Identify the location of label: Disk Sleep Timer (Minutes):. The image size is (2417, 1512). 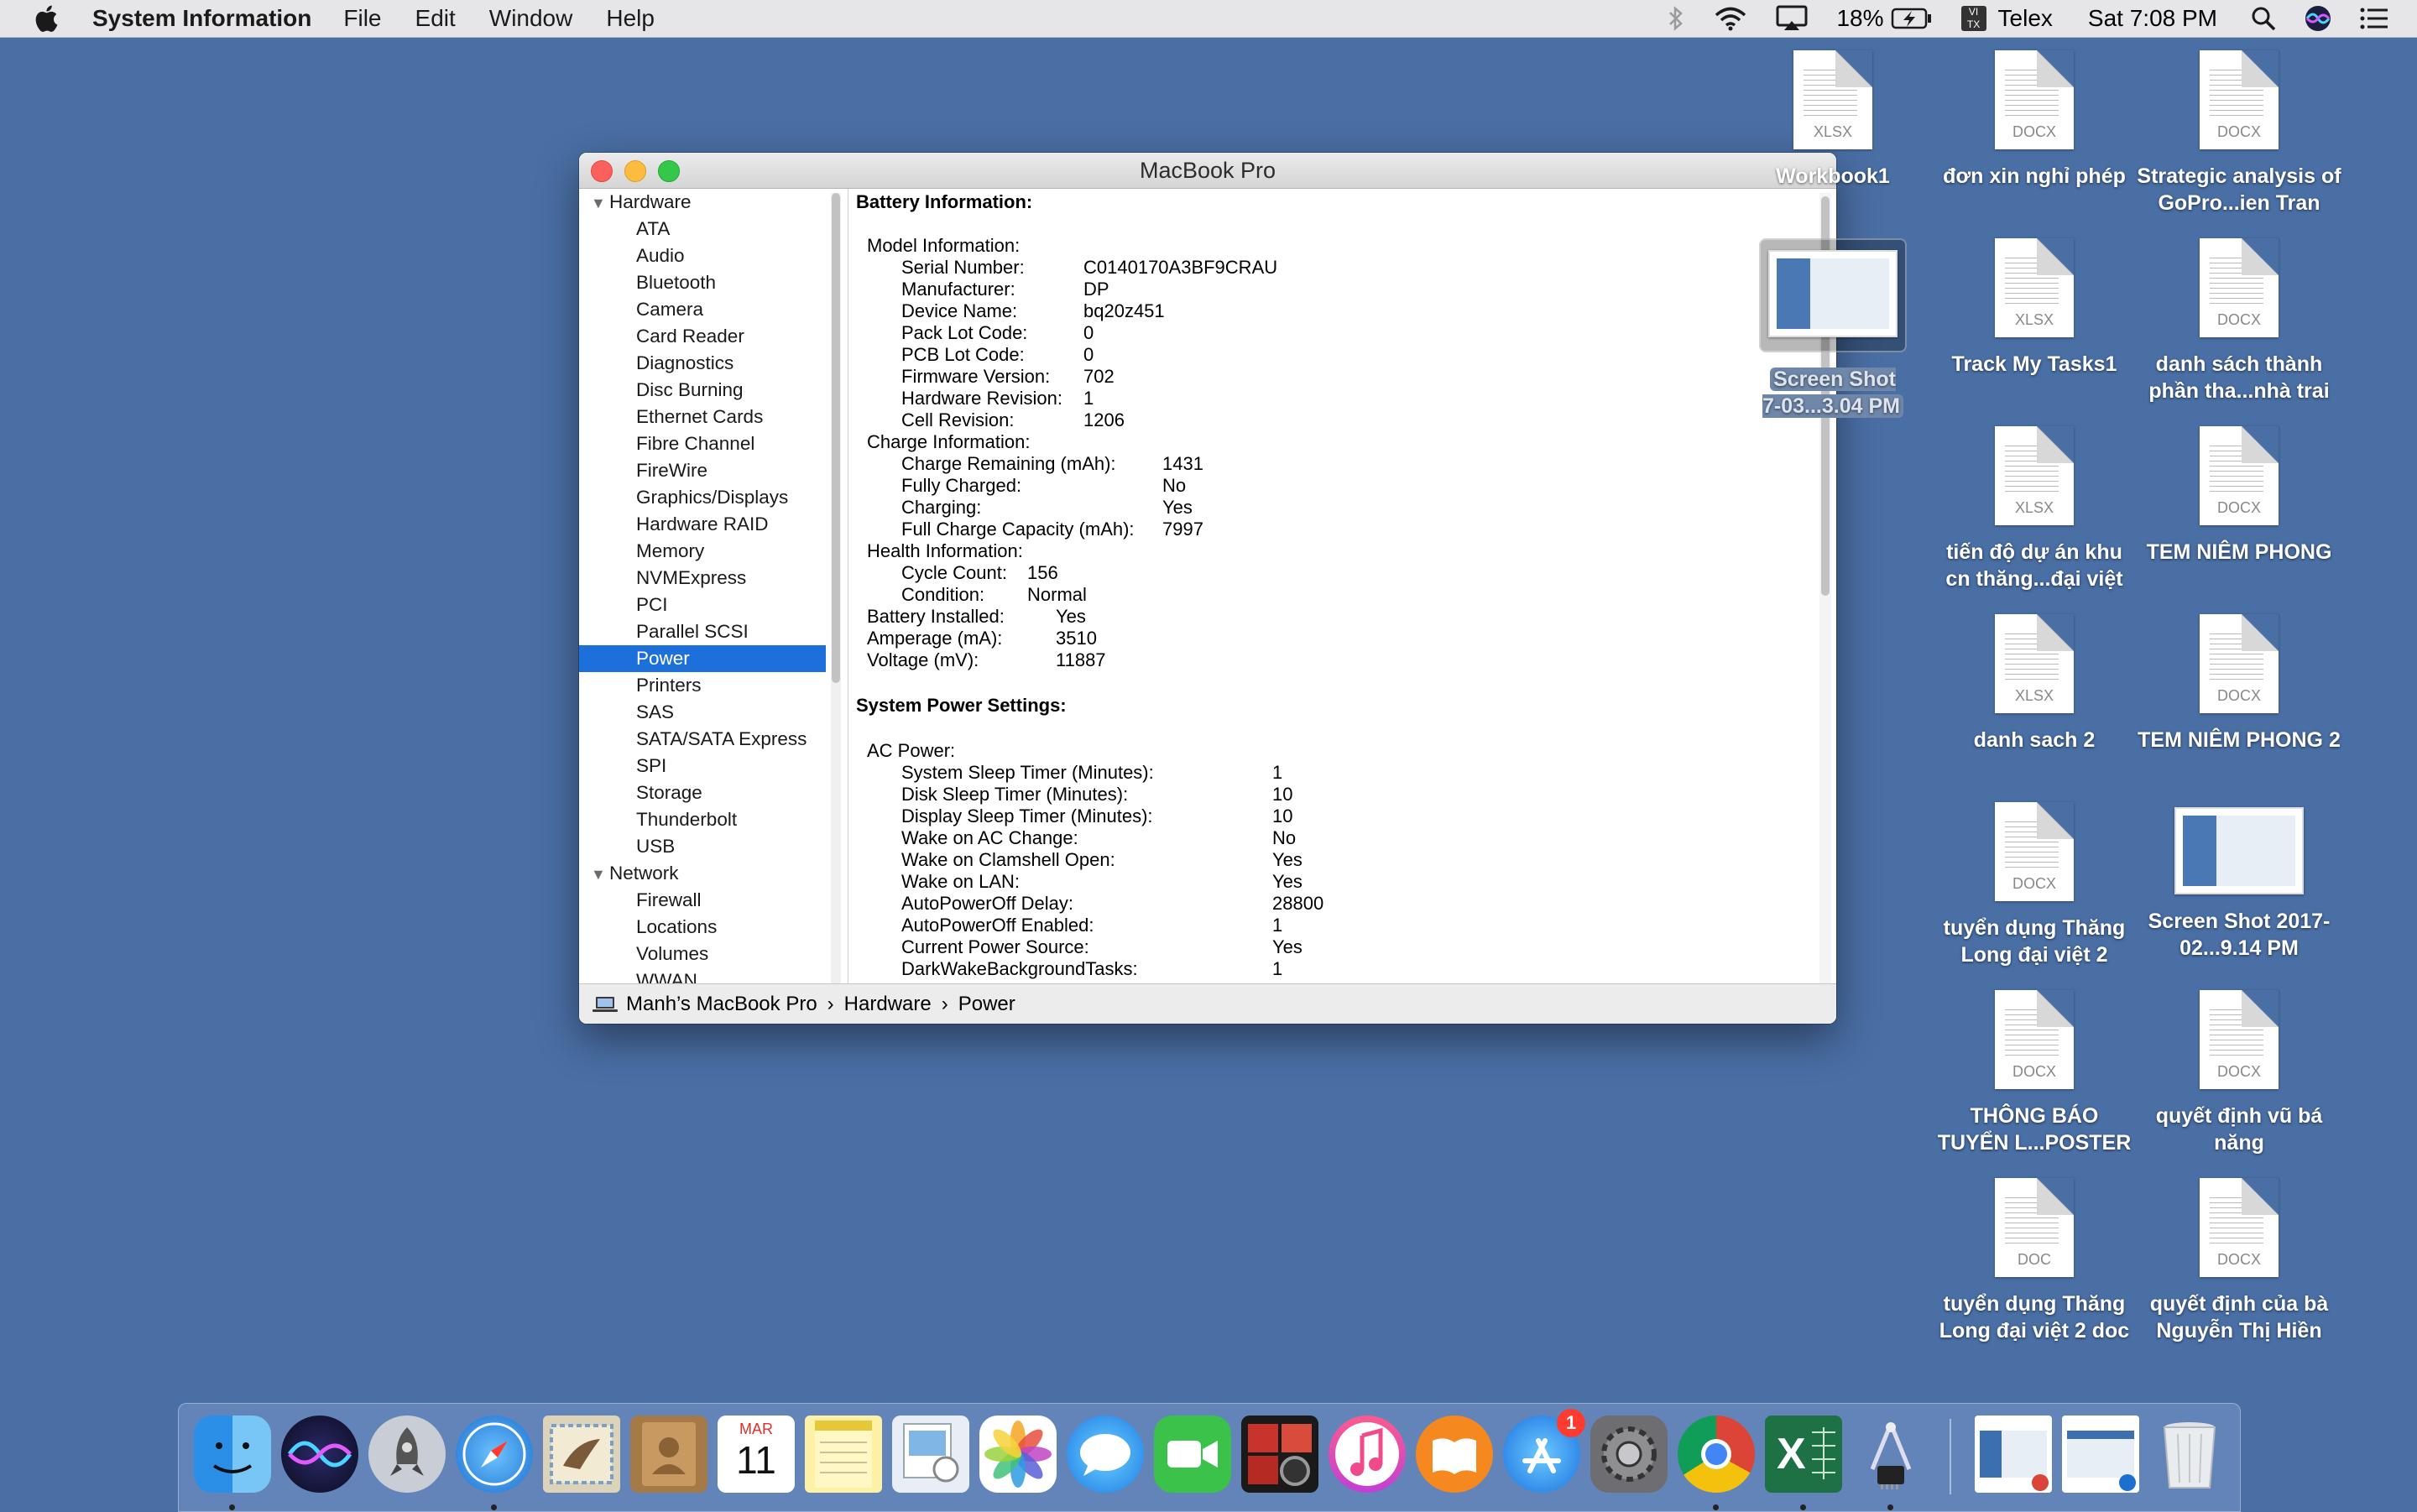
(1015, 795).